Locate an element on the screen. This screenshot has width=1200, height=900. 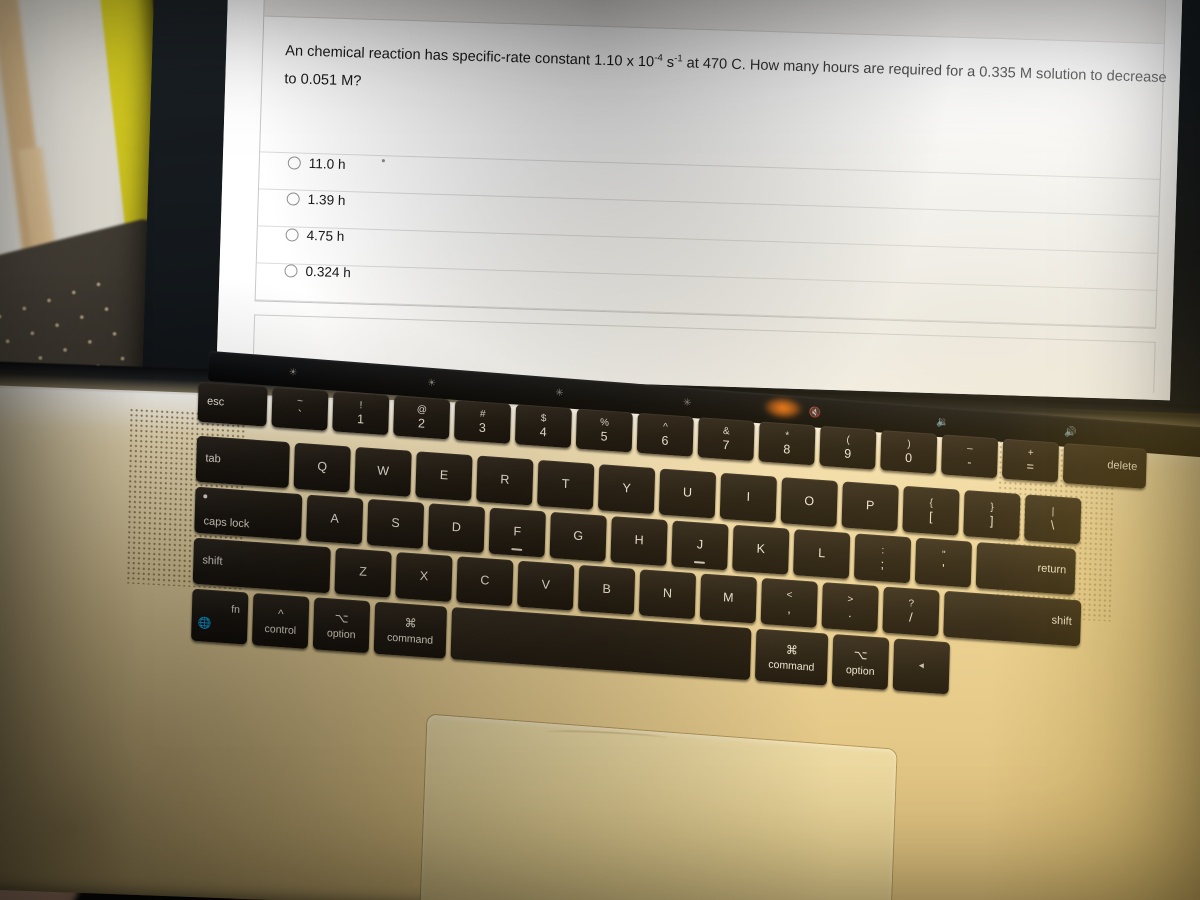
key-comma: <, is located at coordinates (789, 602).